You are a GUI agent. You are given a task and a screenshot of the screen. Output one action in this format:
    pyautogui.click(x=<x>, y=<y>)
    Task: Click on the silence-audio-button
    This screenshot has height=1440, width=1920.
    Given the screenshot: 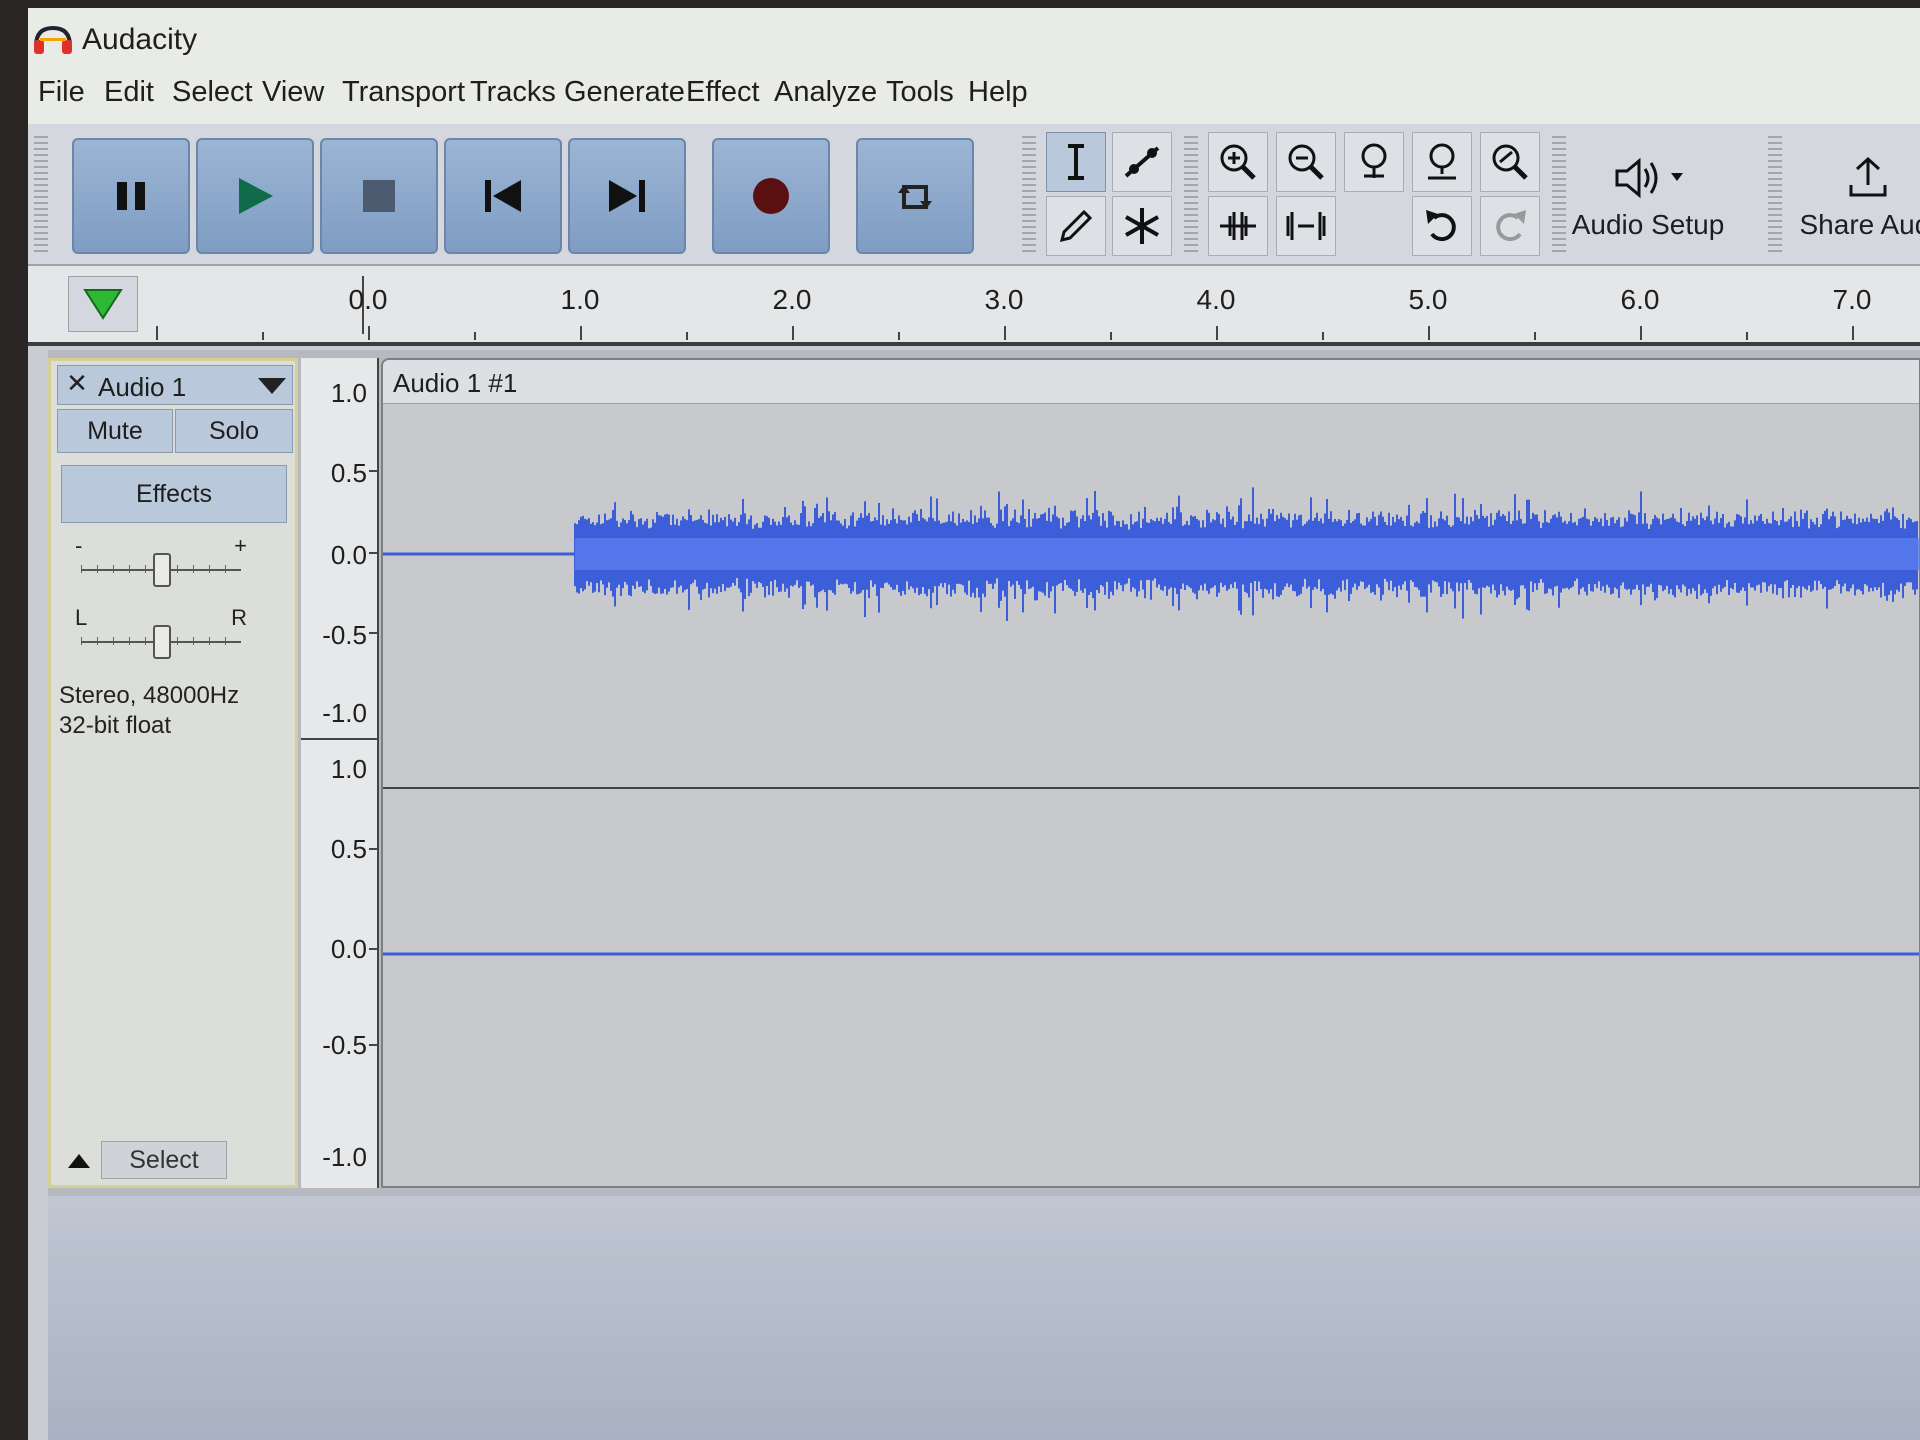 What is the action you would take?
    pyautogui.click(x=1306, y=226)
    